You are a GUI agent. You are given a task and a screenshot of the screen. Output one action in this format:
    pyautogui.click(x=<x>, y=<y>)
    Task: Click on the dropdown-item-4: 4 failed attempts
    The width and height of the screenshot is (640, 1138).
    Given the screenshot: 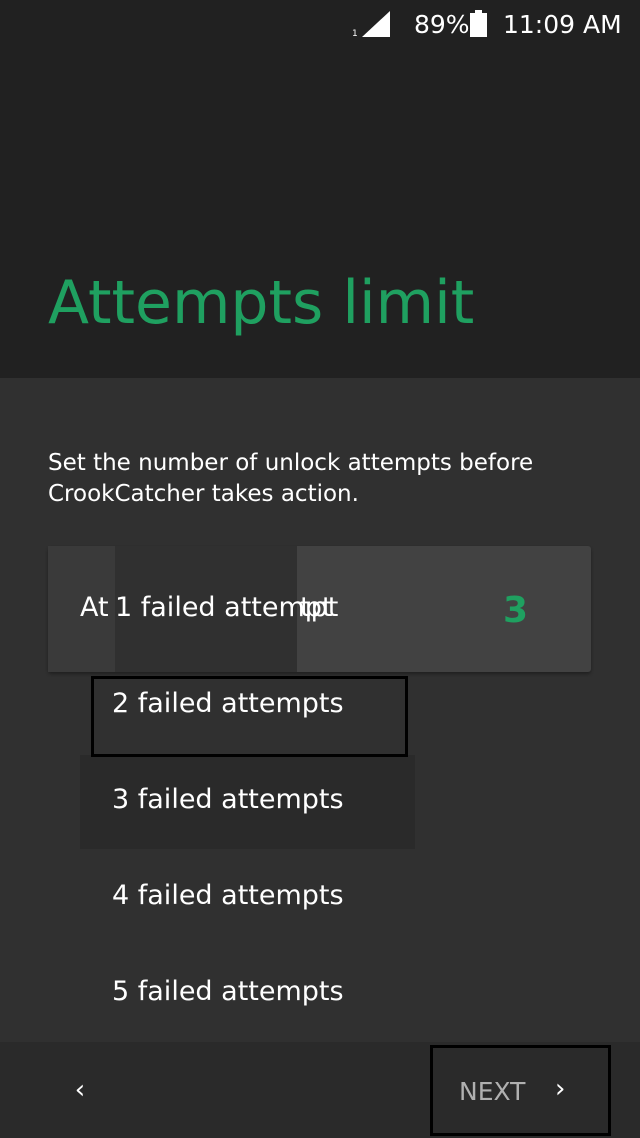 What is the action you would take?
    pyautogui.click(x=228, y=895)
    